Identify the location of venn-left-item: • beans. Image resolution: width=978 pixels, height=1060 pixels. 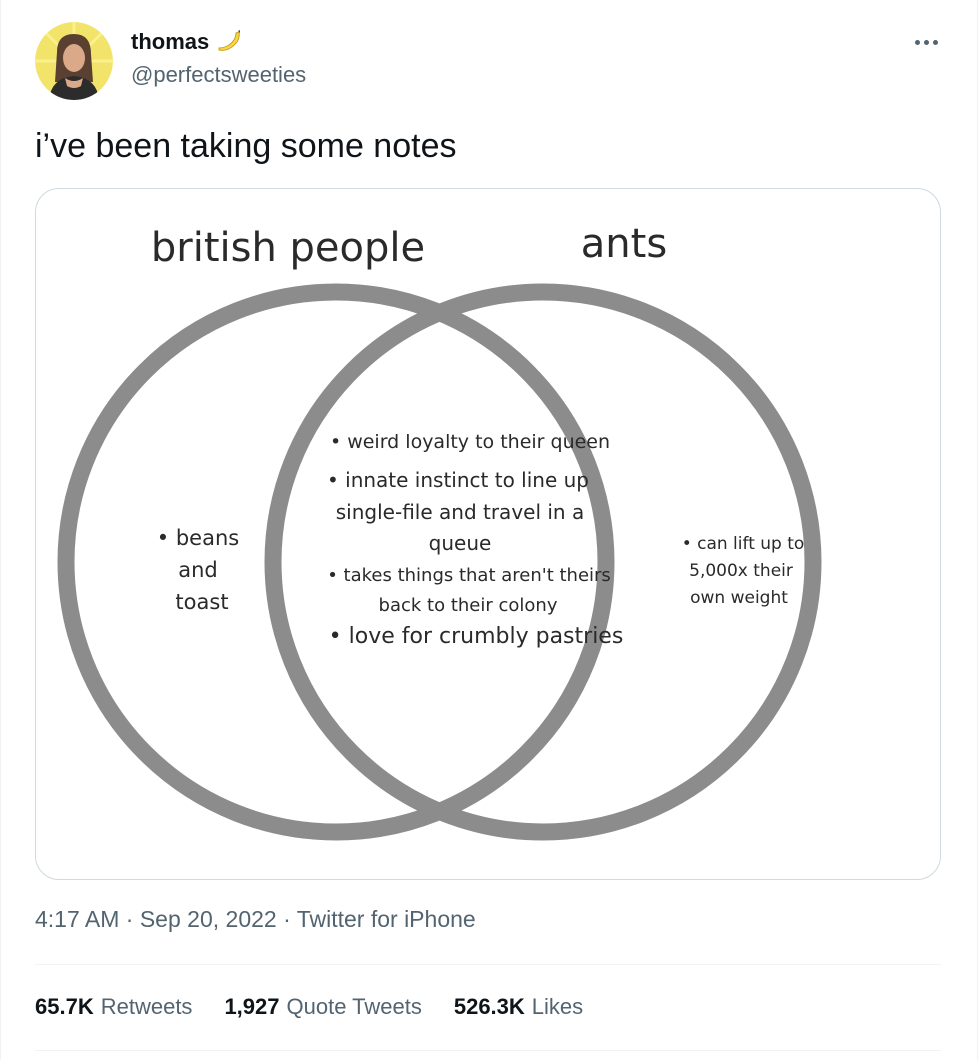
(198, 538).